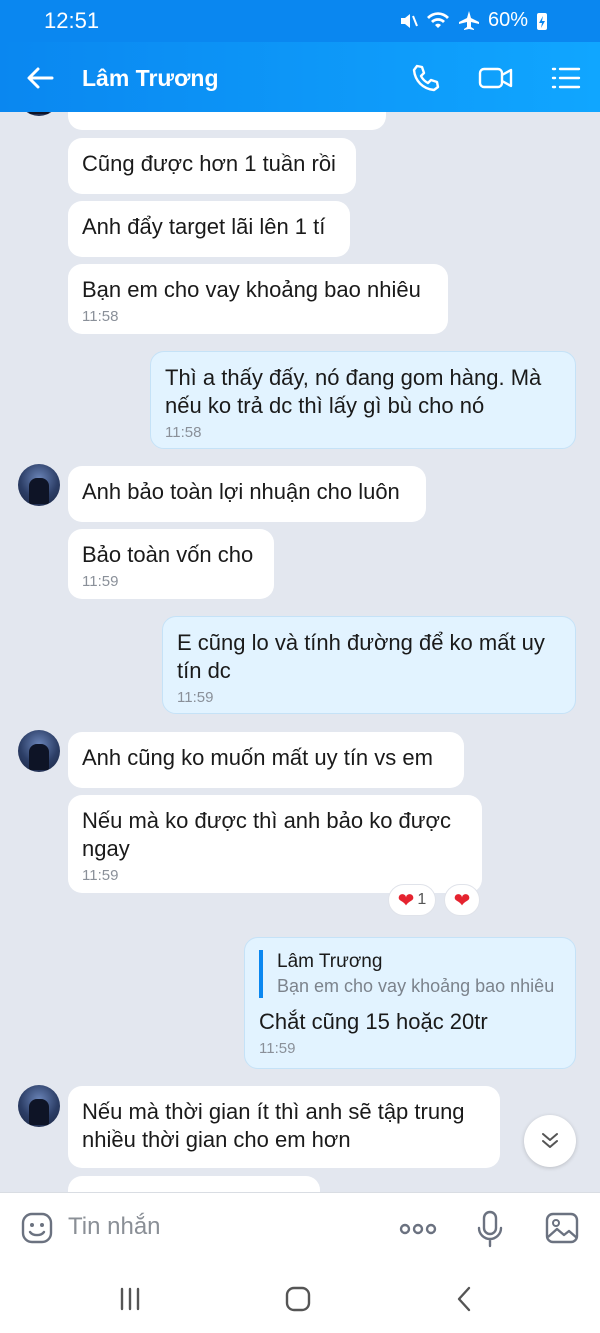 Image resolution: width=600 pixels, height=1333 pixels. I want to click on message-bubble: Bạn em cho vay khoảng bao nhiêu 11:58, so click(258, 299).